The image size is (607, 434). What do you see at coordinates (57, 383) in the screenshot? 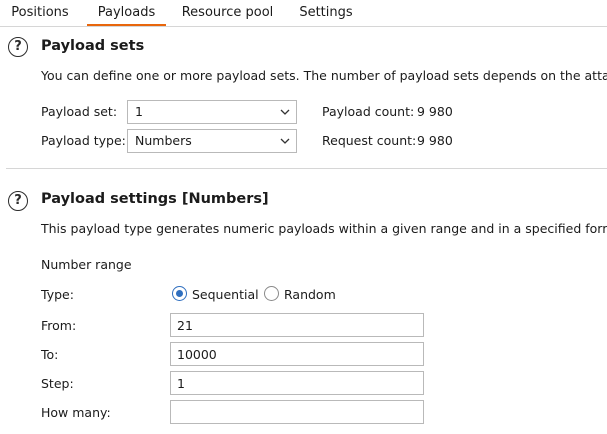
I see `step-label: Step:` at bounding box center [57, 383].